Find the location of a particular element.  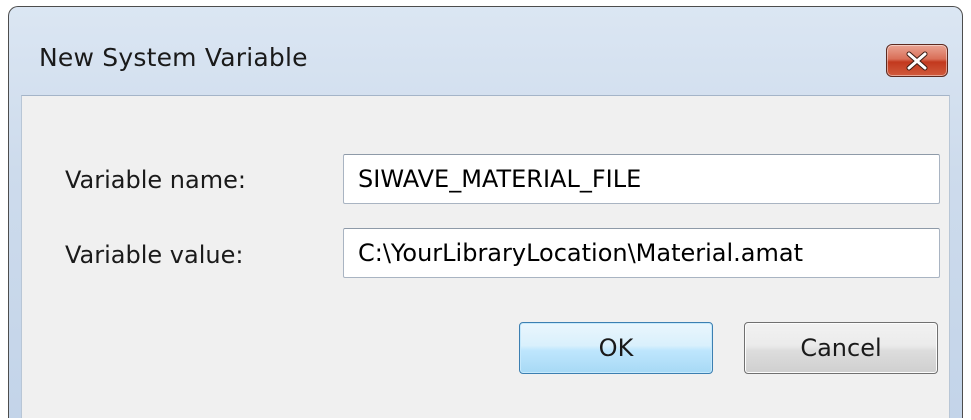

close-button is located at coordinates (917, 60).